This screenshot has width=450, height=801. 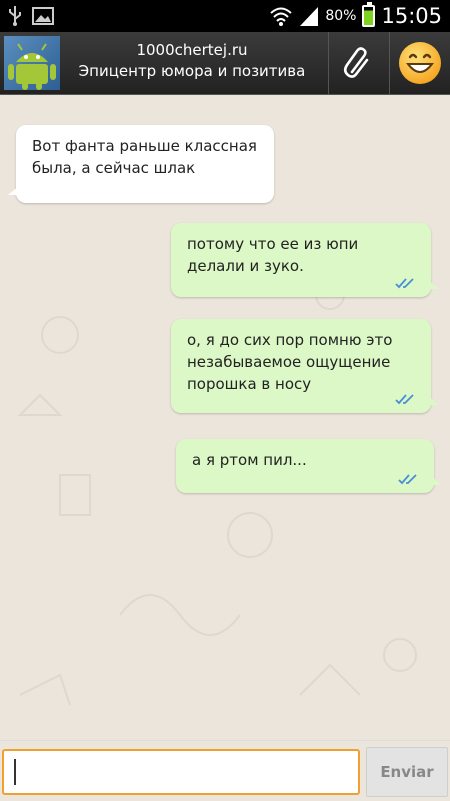 What do you see at coordinates (192, 71) in the screenshot?
I see `chat-title-line2: Эпицентр юмора и позитива` at bounding box center [192, 71].